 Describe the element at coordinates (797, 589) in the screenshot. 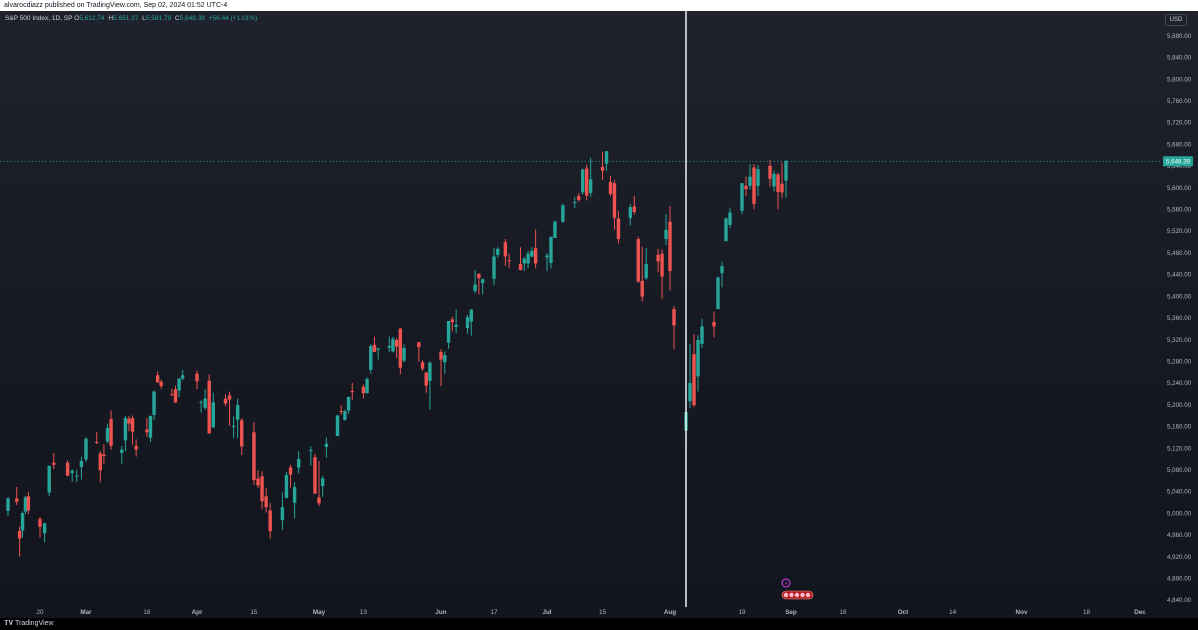

I see `event-marker: ⚡` at that location.